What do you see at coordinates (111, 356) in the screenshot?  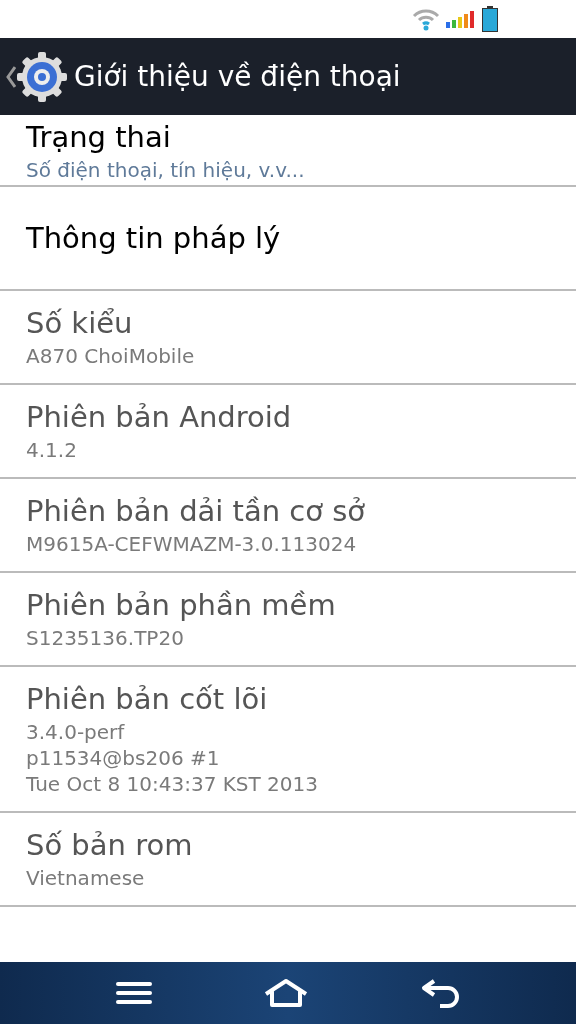 I see `item-summary: A870 ChoiMobile` at bounding box center [111, 356].